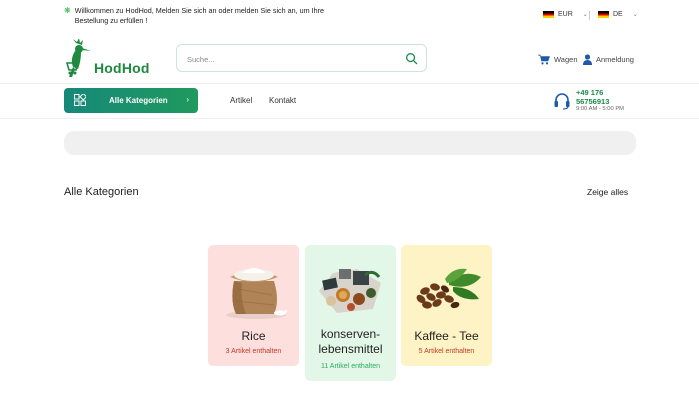 This screenshot has width=699, height=415. Describe the element at coordinates (411, 58) in the screenshot. I see `search-icon` at that location.